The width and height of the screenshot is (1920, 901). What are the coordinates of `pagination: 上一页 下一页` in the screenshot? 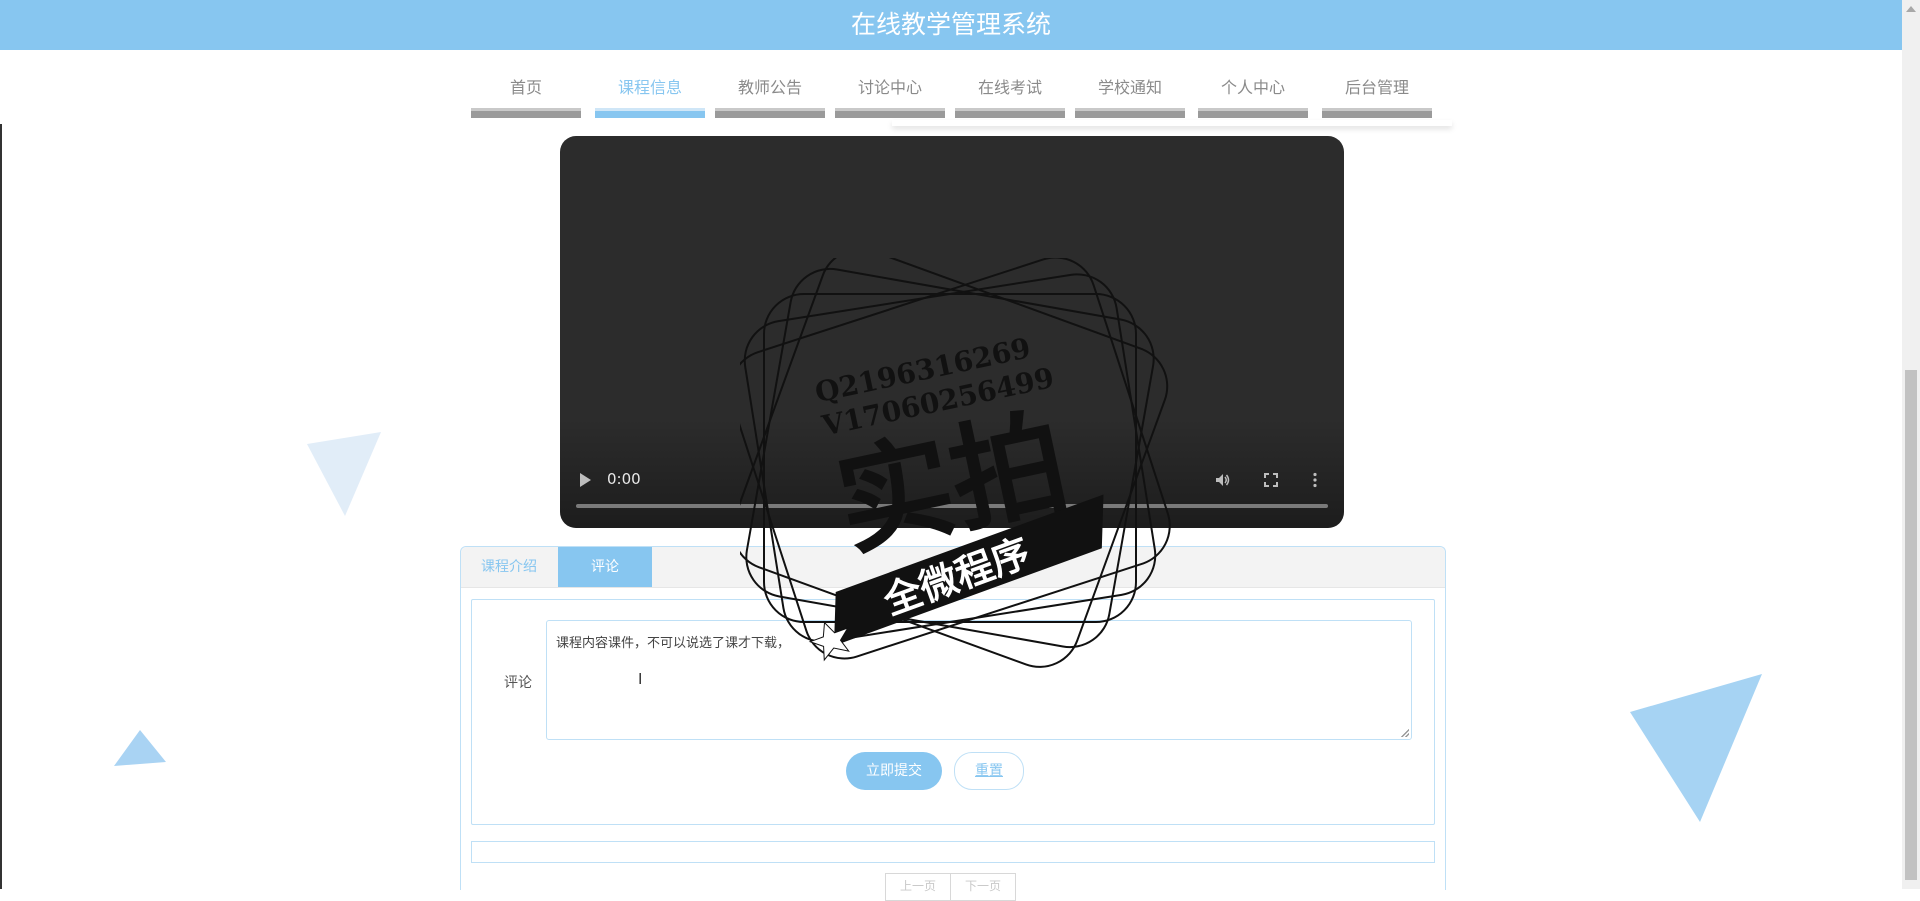 It's located at (950, 887).